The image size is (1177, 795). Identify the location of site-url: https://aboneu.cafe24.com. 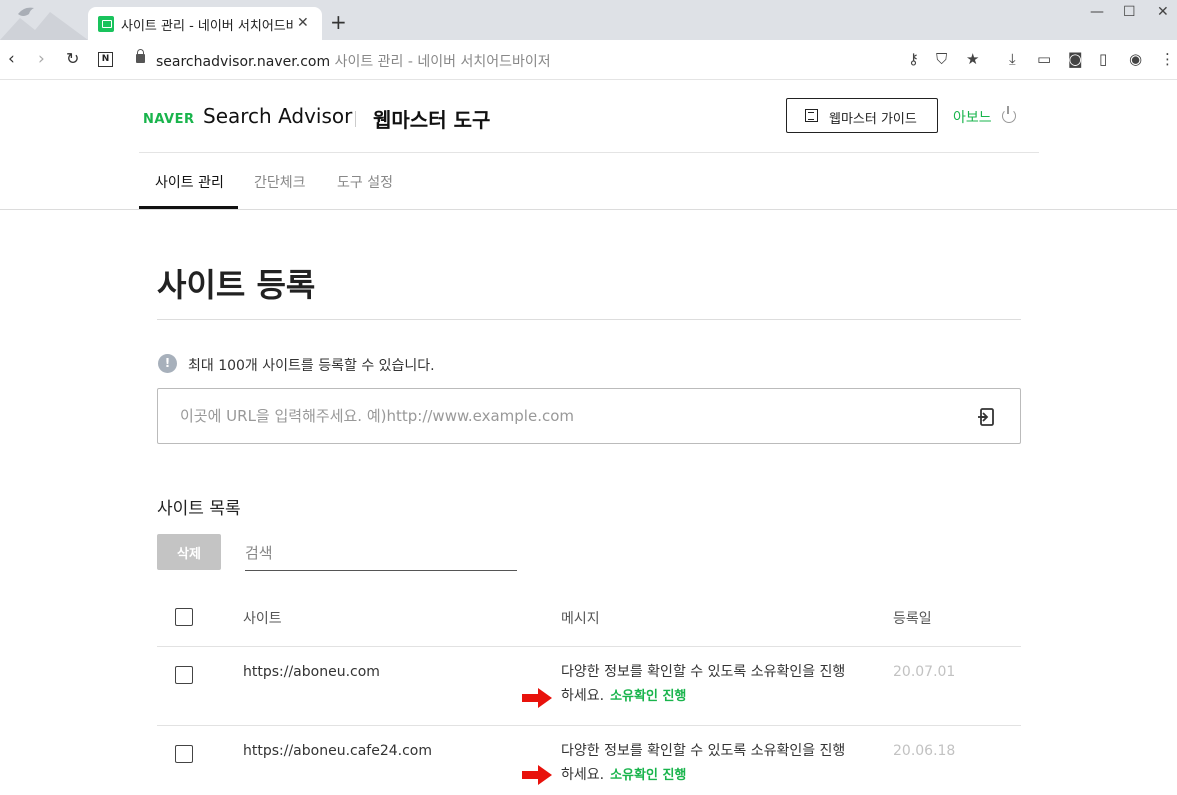
(337, 751).